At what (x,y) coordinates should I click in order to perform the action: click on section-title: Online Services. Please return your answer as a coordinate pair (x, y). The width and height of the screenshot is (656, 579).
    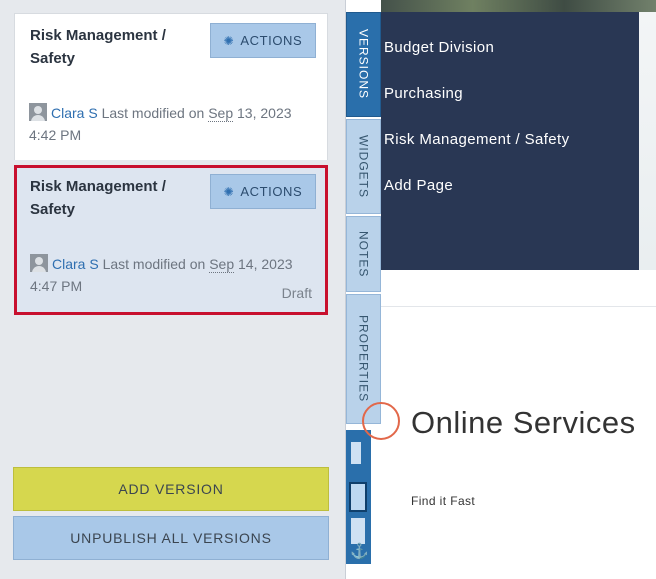
    Looking at the image, I should click on (523, 422).